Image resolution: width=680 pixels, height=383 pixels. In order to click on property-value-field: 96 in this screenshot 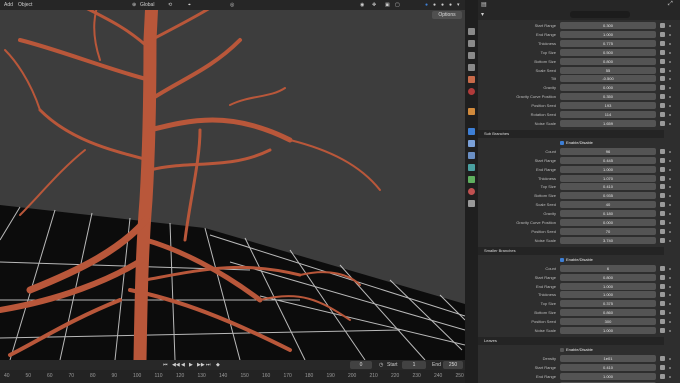, I will do `click(608, 151)`.